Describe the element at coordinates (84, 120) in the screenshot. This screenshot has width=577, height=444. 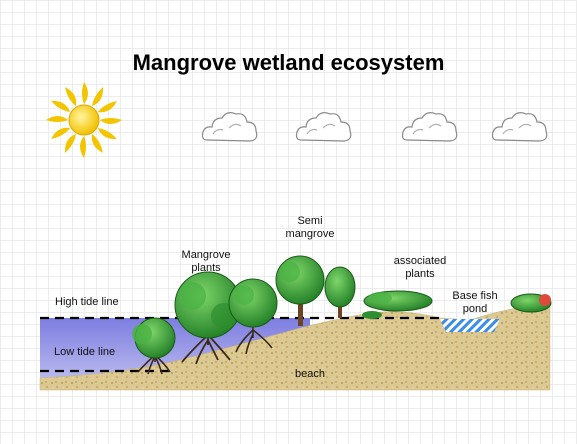
I see `sun-icon` at that location.